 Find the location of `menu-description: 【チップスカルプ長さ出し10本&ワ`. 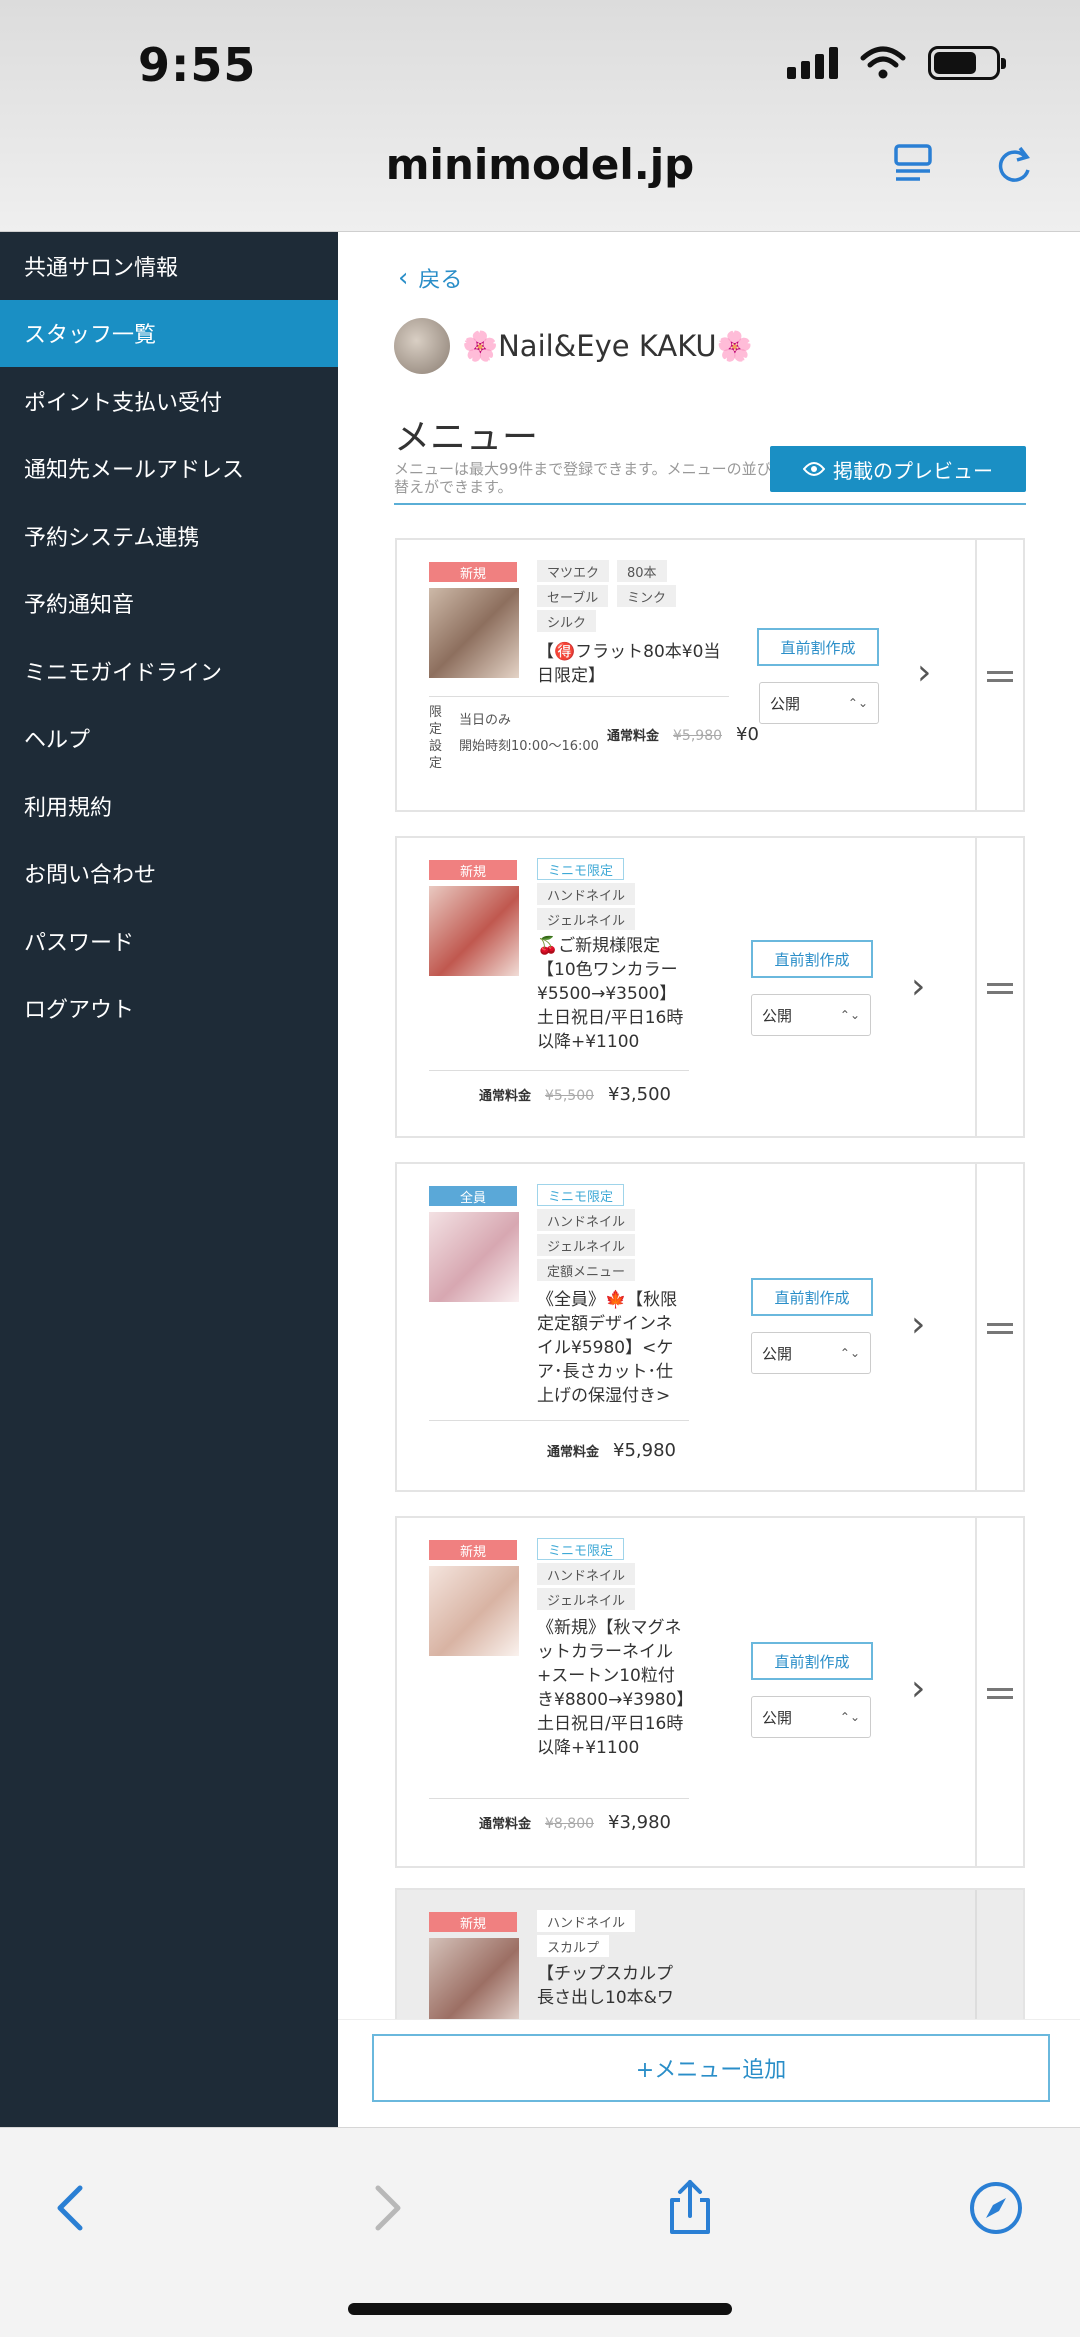

menu-description: 【チップスカルプ長さ出し10本&ワ is located at coordinates (605, 1986).